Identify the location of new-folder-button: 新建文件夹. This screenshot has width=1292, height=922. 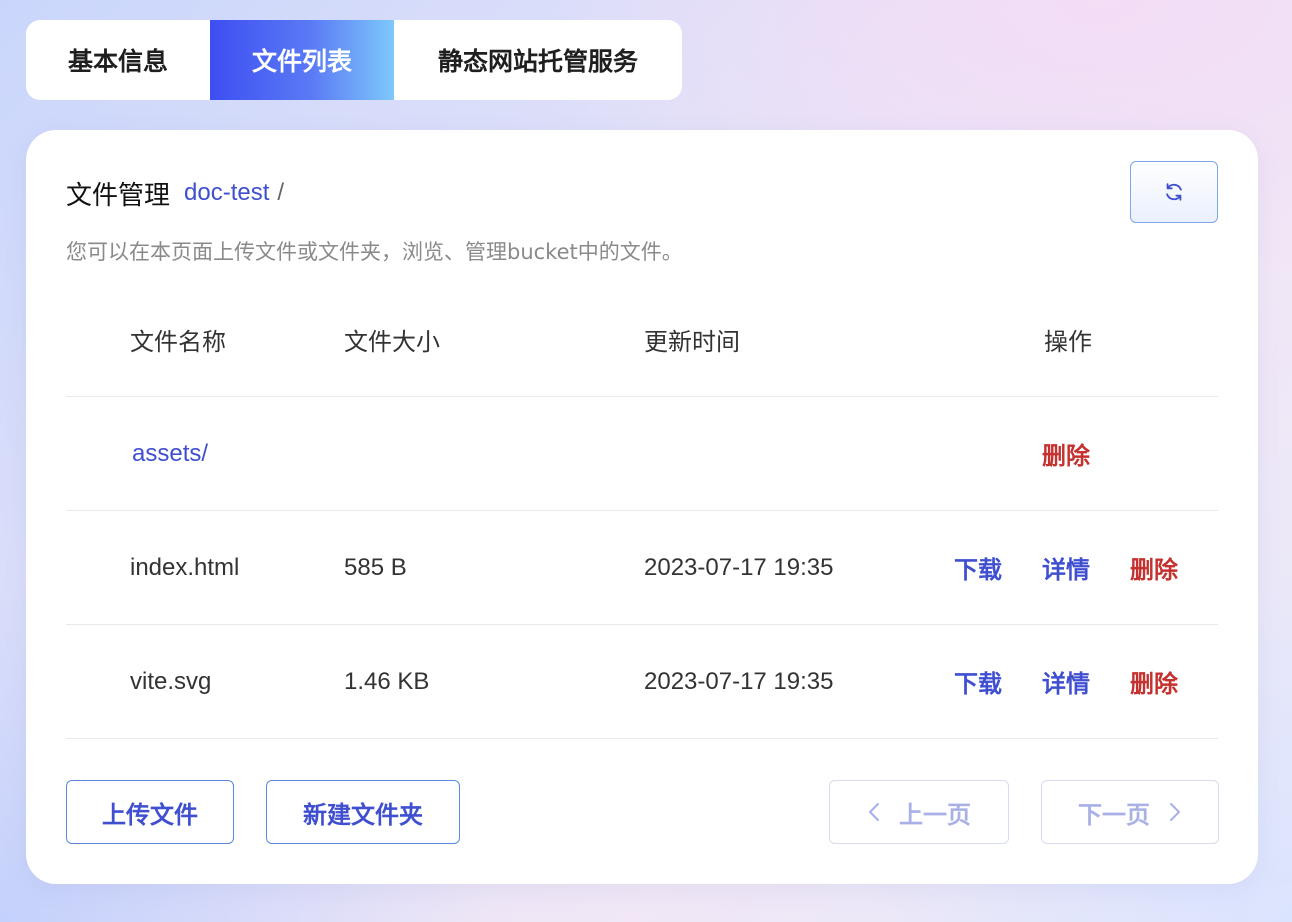
(363, 812).